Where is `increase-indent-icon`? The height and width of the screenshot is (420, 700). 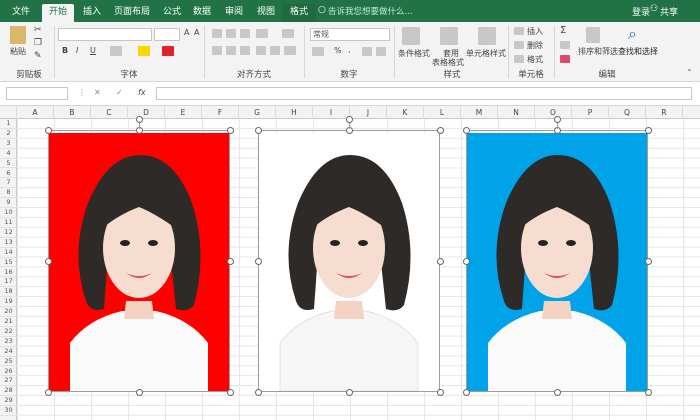
increase-indent-icon is located at coordinates (275, 50).